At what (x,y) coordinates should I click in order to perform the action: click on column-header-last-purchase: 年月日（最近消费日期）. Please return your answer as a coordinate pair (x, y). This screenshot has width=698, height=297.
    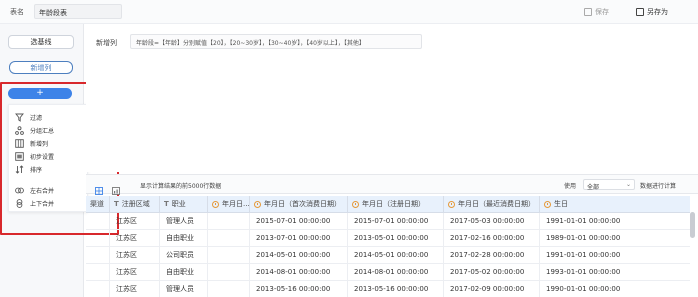
    Looking at the image, I should click on (492, 204).